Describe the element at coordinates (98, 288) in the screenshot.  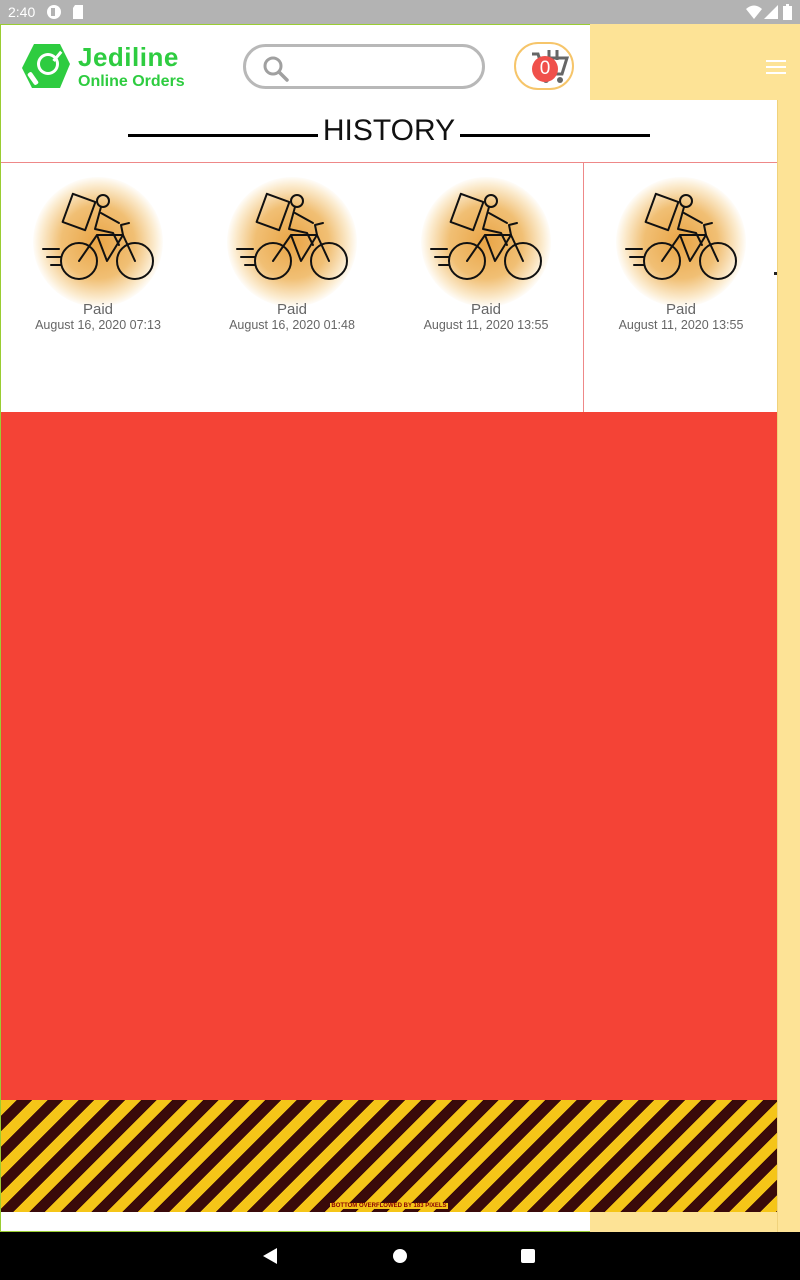
I see `order-card: Paid August 16, 2020 07:13` at that location.